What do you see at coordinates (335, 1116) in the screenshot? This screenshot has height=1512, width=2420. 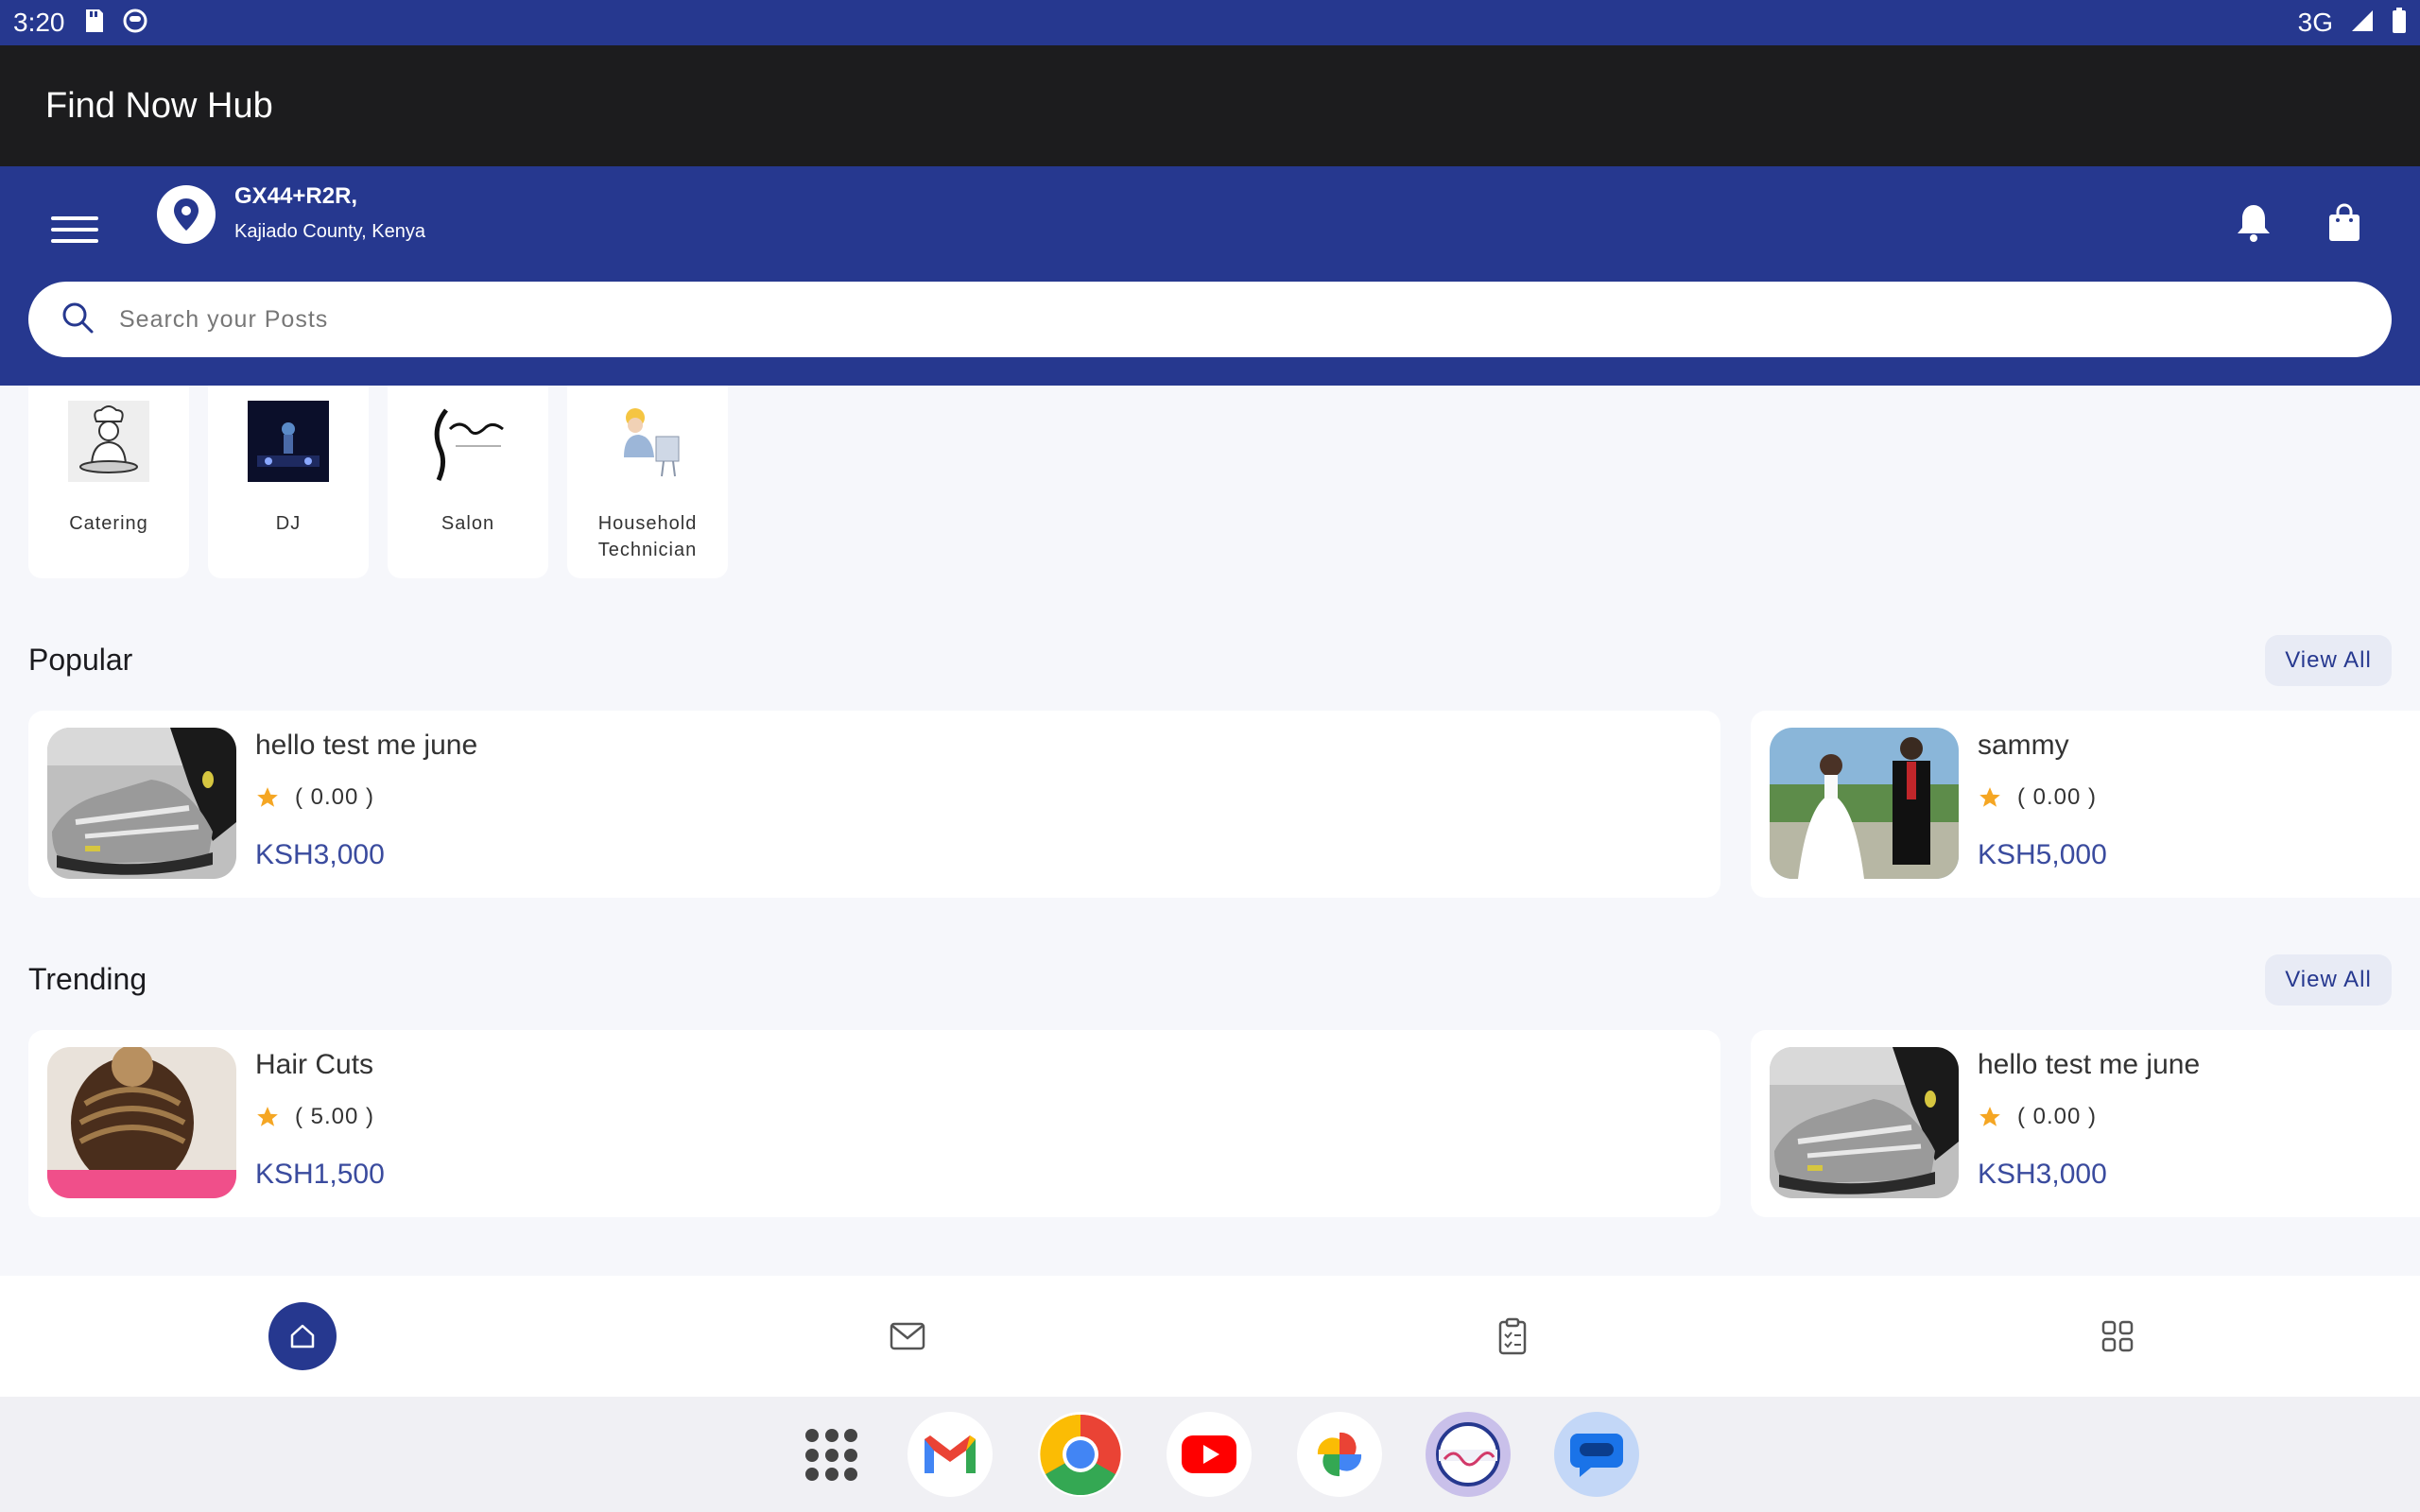 I see `rating-value: ( 5.00 )` at bounding box center [335, 1116].